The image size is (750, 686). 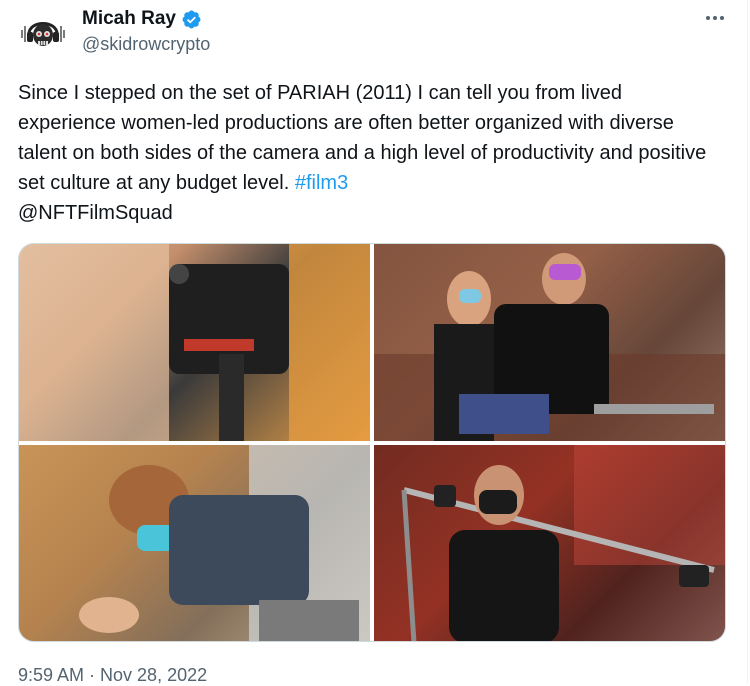 I want to click on author-name-row: Micah Ray, so click(x=142, y=19).